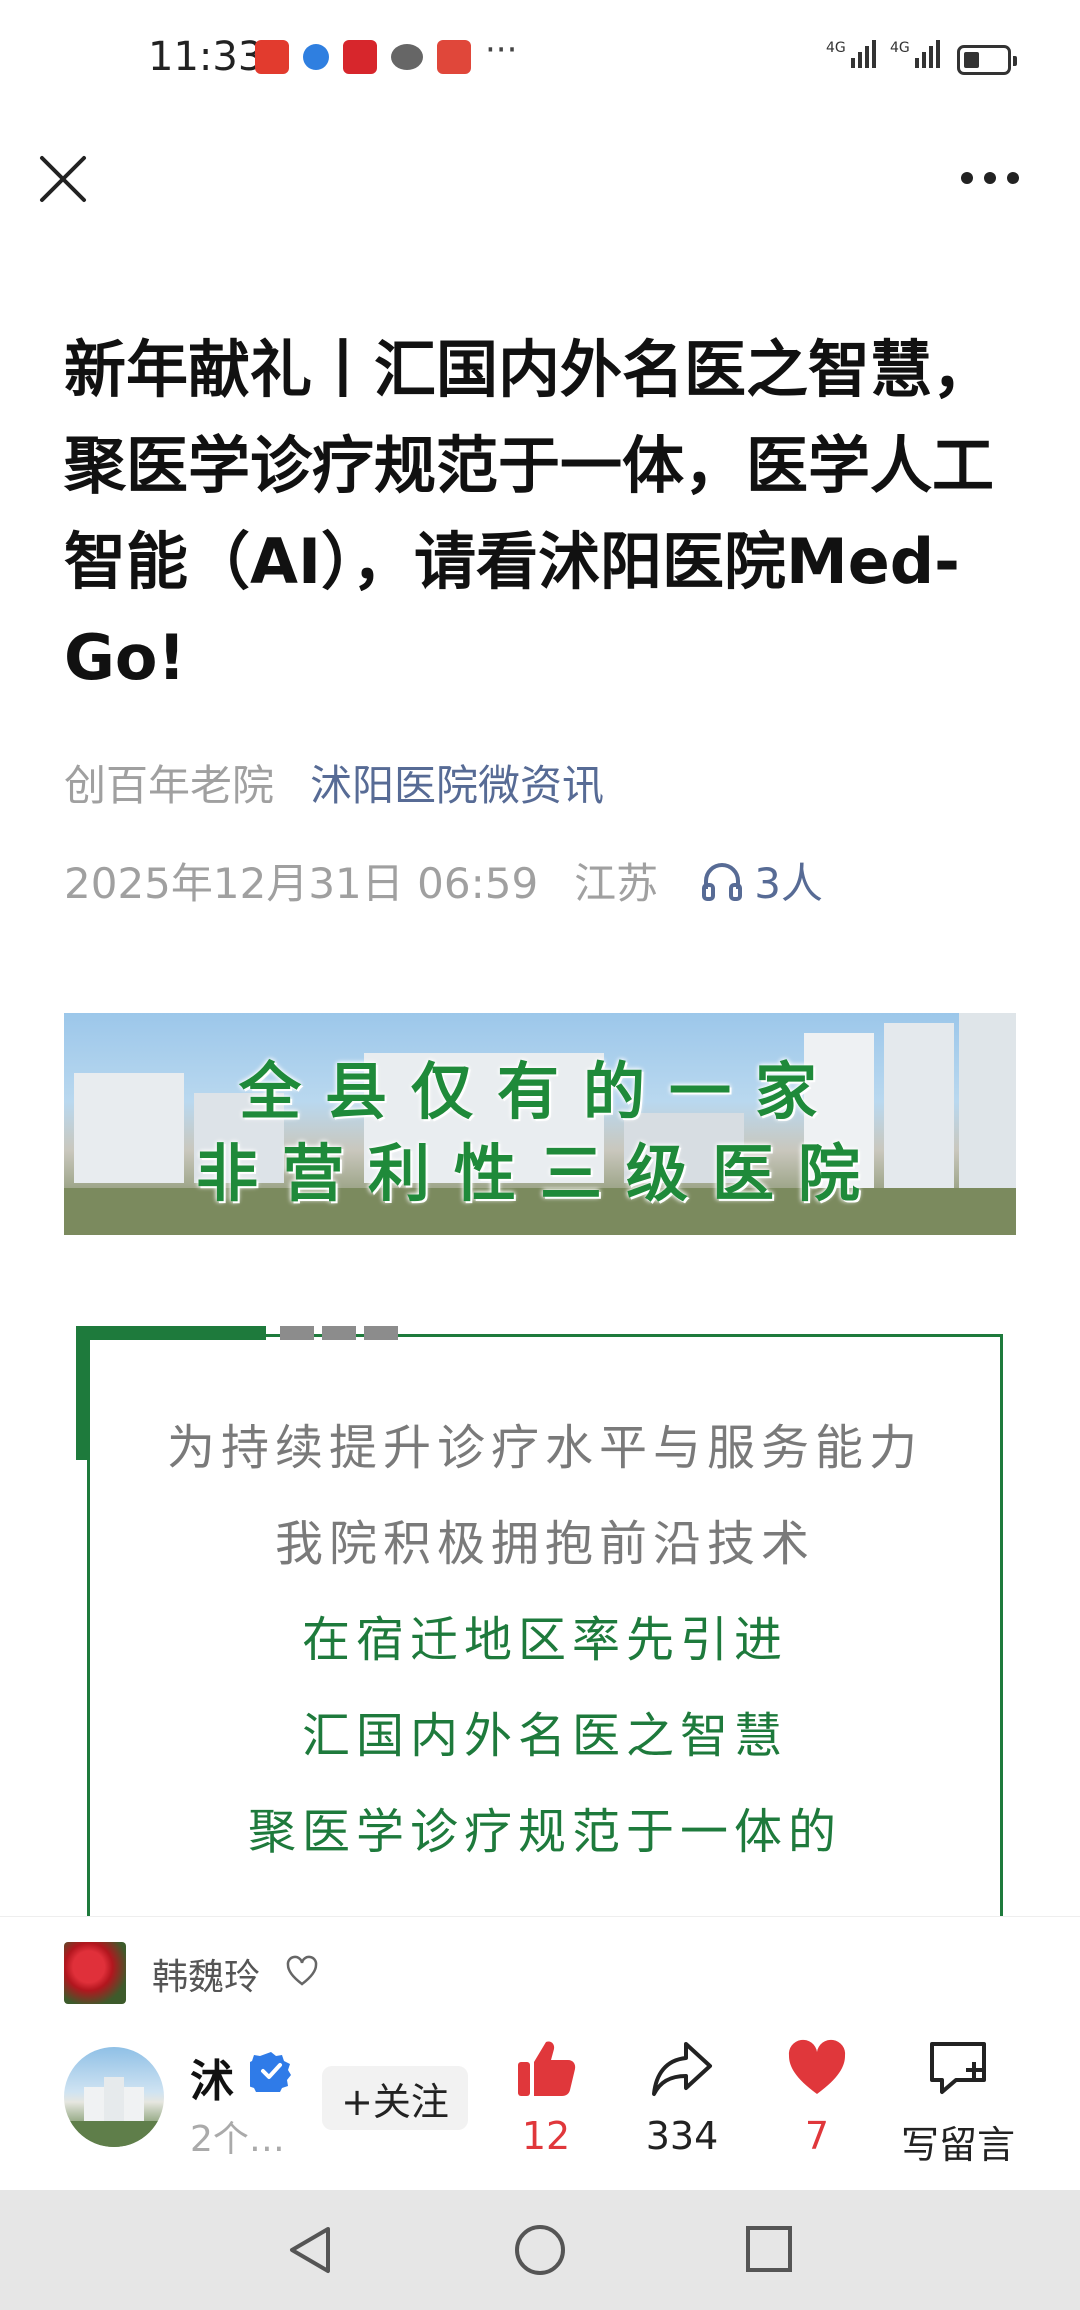  Describe the element at coordinates (206, 1977) in the screenshot. I see `reader-name: 韩魏玲` at that location.